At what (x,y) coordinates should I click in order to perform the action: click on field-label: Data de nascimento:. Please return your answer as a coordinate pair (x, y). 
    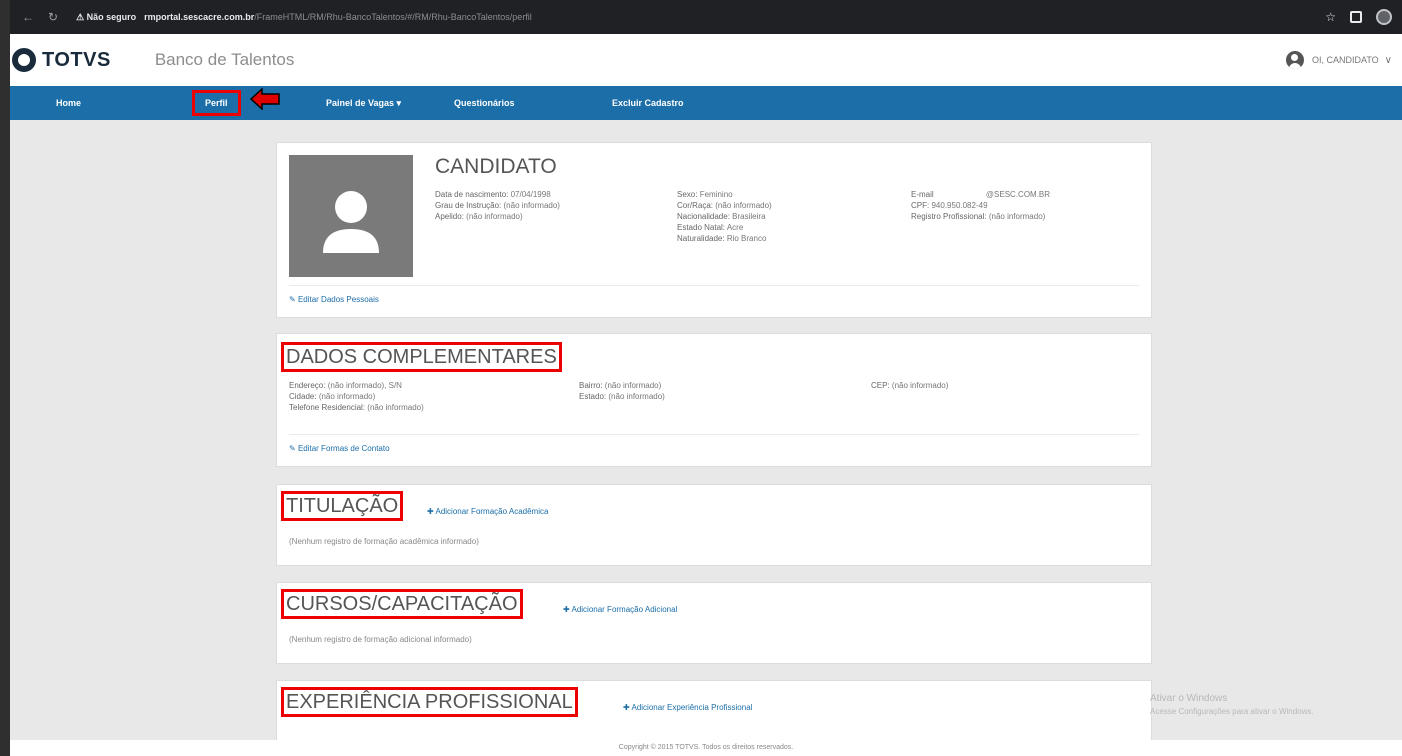
    Looking at the image, I should click on (472, 194).